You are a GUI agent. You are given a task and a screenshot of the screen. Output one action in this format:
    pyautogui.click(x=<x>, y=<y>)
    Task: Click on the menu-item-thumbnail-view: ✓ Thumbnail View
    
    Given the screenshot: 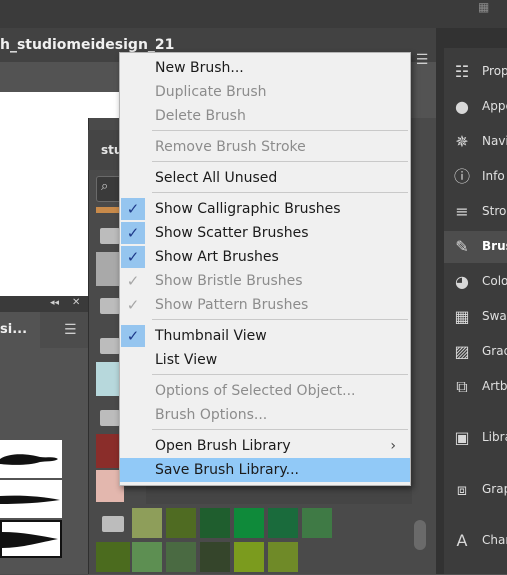 What is the action you would take?
    pyautogui.click(x=265, y=336)
    